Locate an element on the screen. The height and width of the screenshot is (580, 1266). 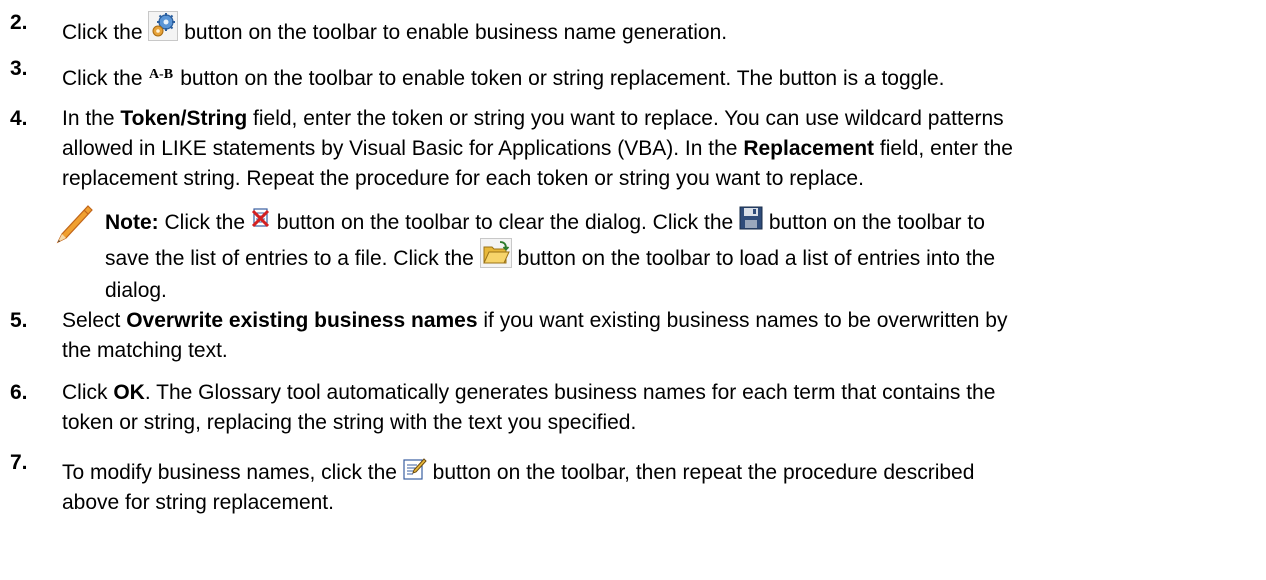
step-number: 3. is located at coordinates (19, 68).